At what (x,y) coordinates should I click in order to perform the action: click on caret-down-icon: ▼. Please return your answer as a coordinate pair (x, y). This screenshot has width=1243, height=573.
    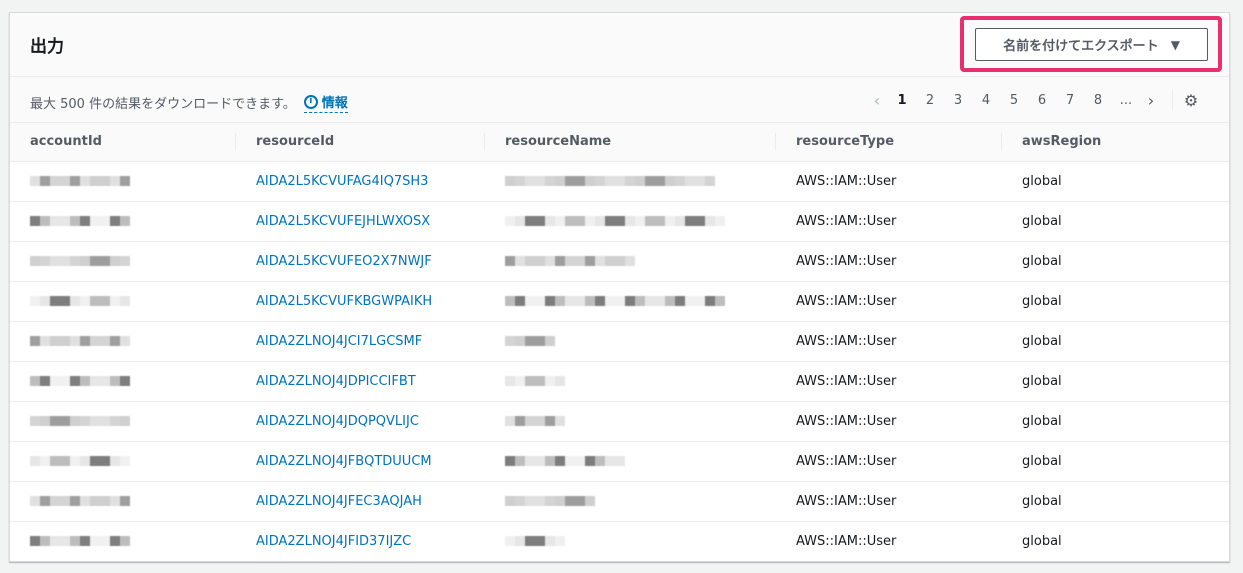
    Looking at the image, I should click on (1175, 44).